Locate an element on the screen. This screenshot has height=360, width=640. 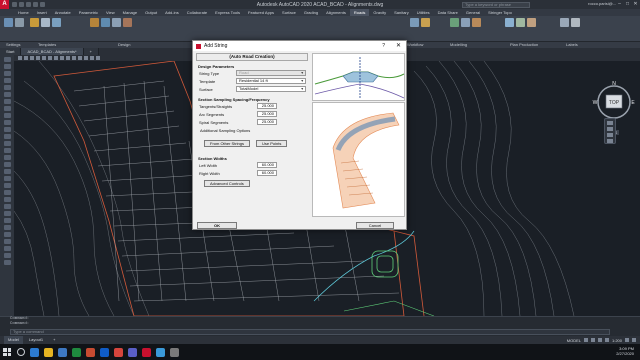
close-icon: ✕ is located at coordinates (398, 45).